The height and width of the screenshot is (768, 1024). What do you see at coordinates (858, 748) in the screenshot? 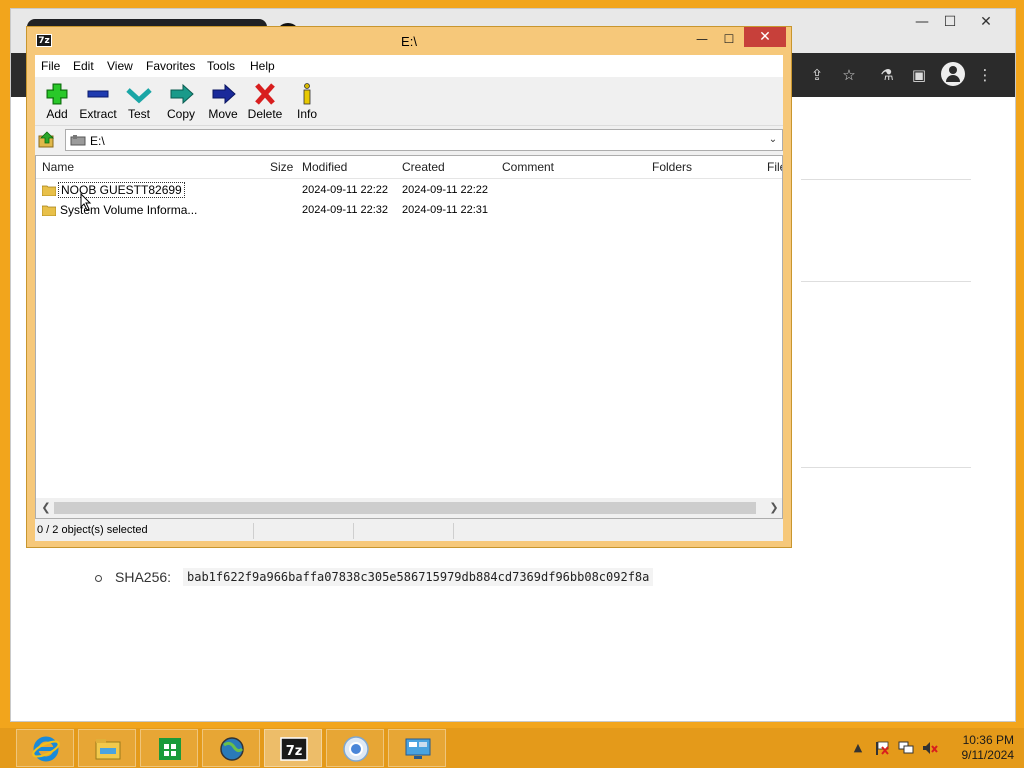
I see `tray-overflow-arrow-icon: ▲` at bounding box center [858, 748].